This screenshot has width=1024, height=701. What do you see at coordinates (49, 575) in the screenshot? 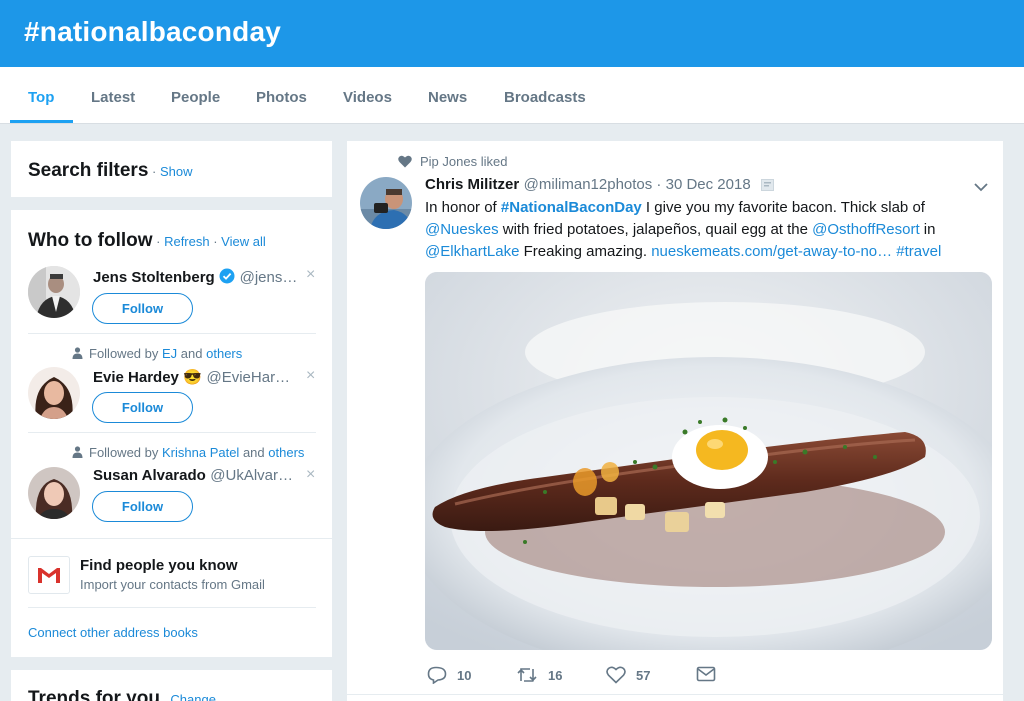
I see `gmail-icon` at bounding box center [49, 575].